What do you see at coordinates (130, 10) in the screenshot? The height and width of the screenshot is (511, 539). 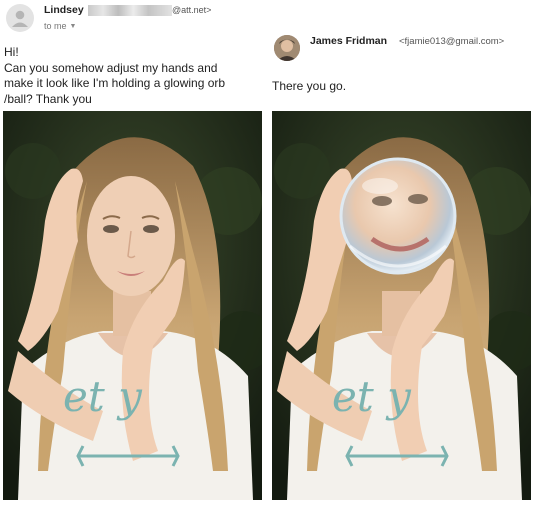 I see `redacted-email-block` at bounding box center [130, 10].